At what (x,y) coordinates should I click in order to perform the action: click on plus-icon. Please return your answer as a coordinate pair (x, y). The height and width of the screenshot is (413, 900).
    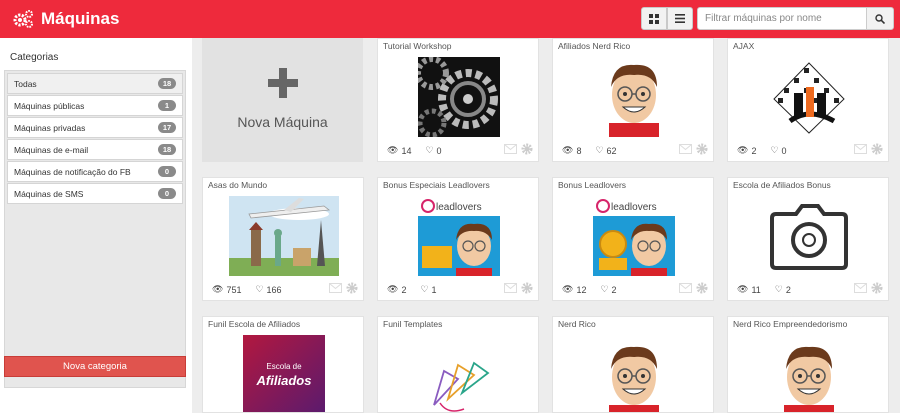
    Looking at the image, I should click on (283, 83).